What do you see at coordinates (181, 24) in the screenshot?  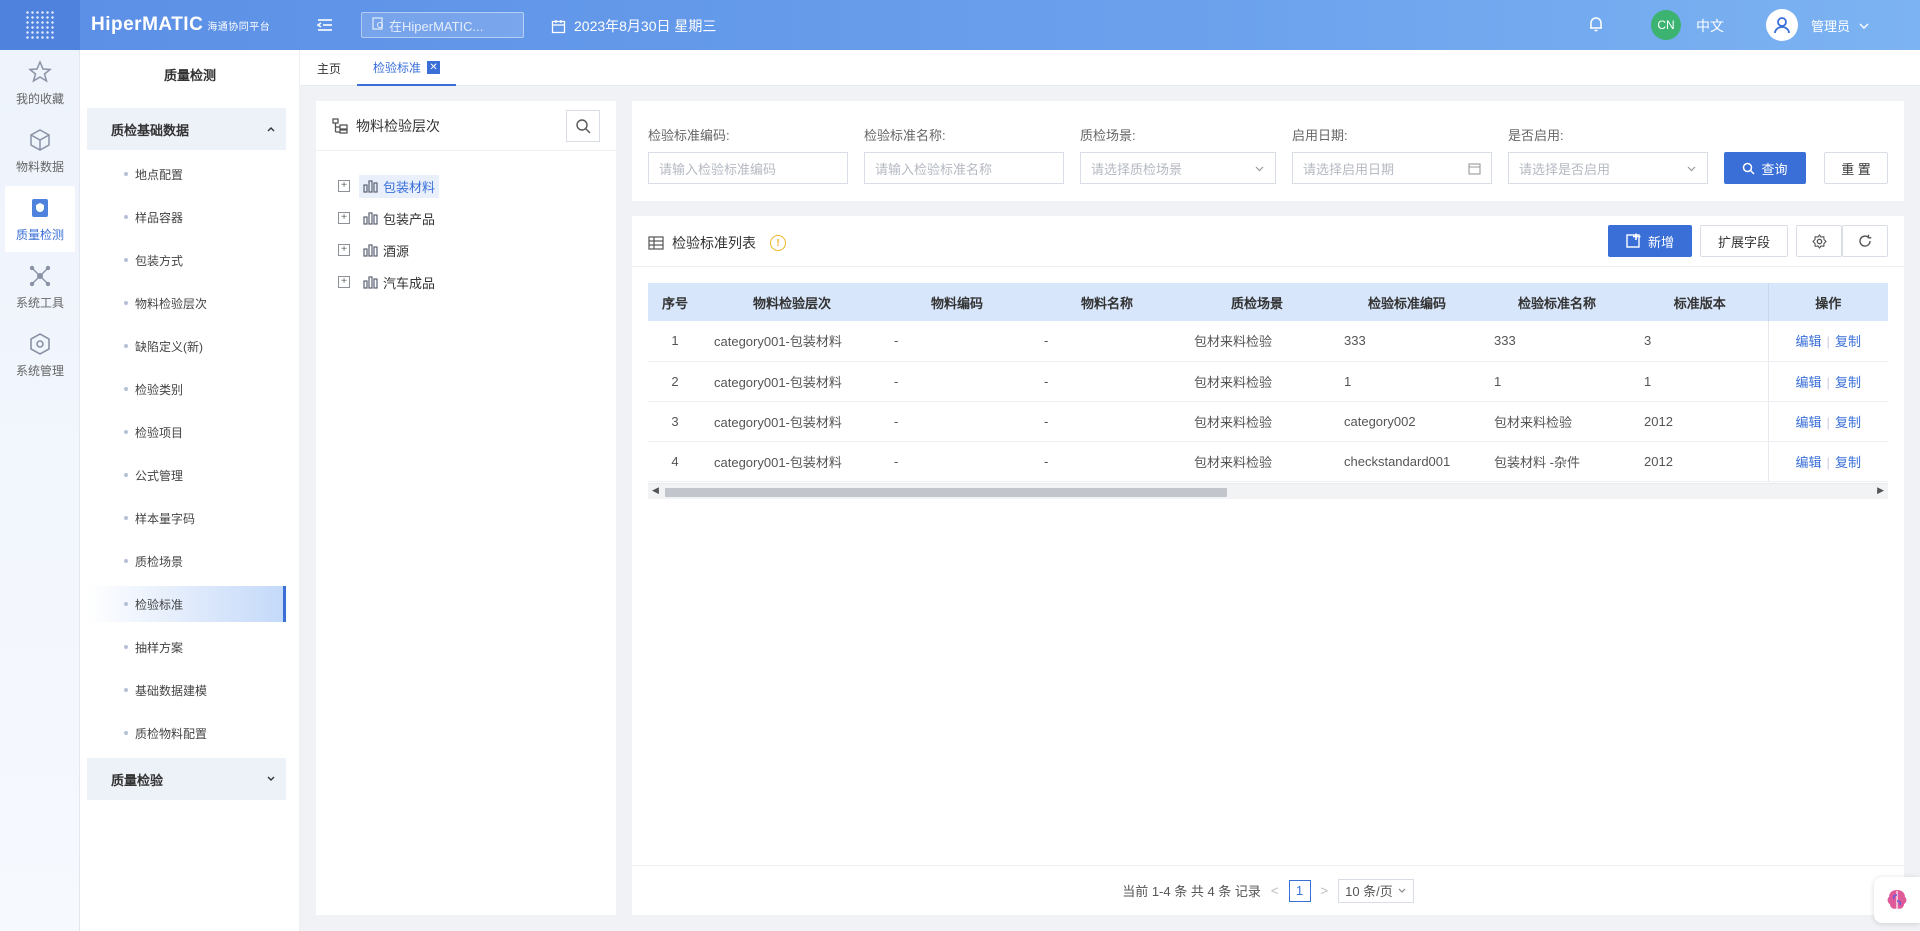 I see `logo: HiperMATIC 海通协同平台` at bounding box center [181, 24].